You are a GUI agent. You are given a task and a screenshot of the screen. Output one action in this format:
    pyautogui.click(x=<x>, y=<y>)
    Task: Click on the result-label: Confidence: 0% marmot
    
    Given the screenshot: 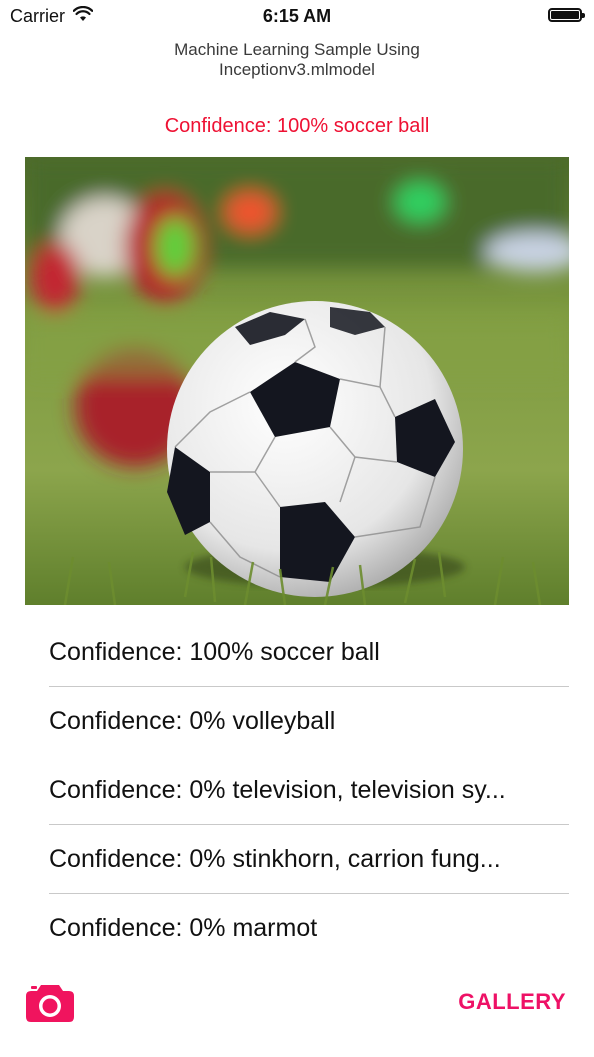 What is the action you would take?
    pyautogui.click(x=183, y=926)
    